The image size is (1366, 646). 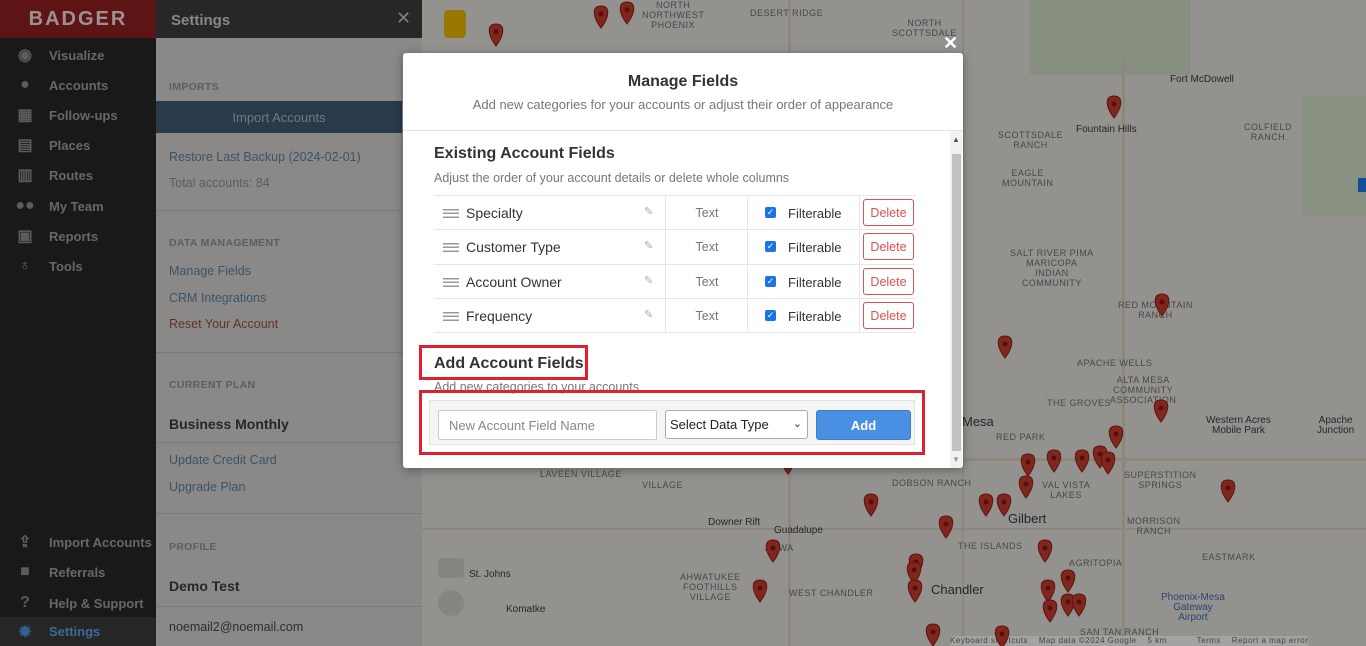 I want to click on field-name: Specialty, so click(x=494, y=213).